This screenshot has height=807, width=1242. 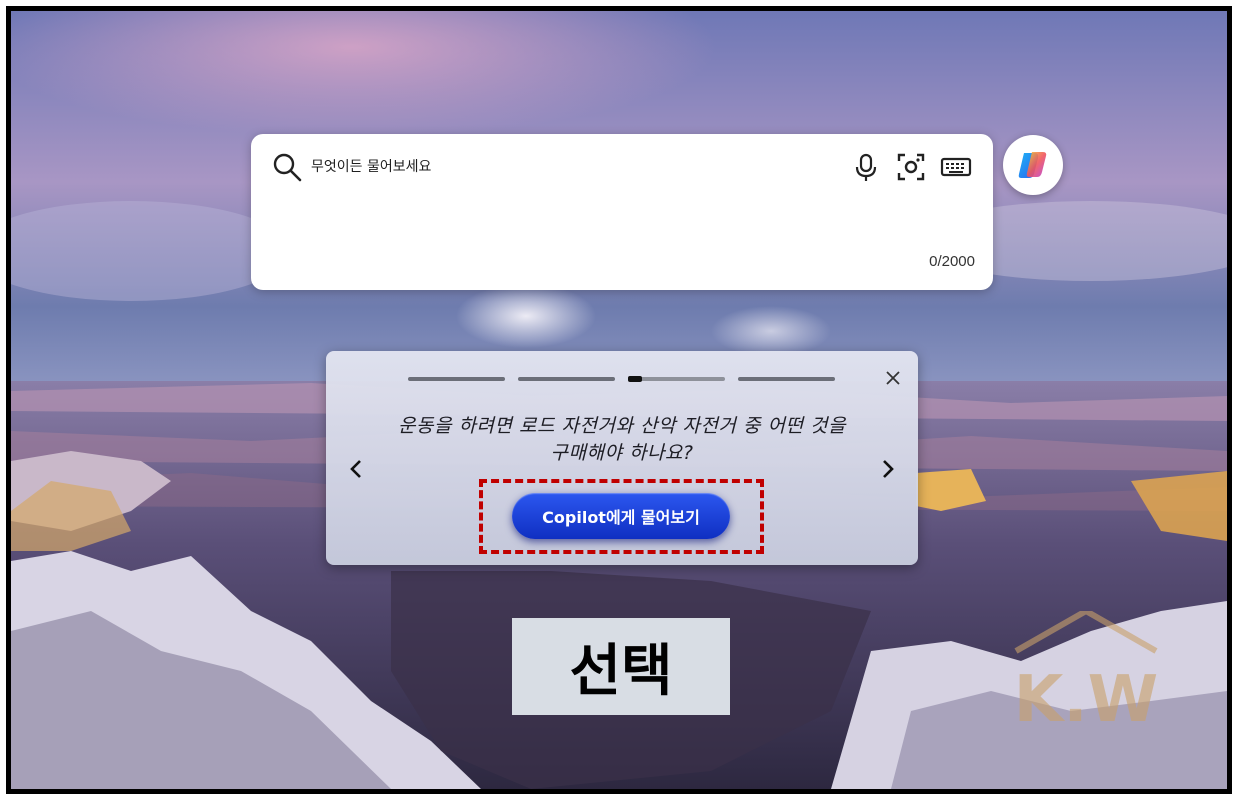 I want to click on close-icon, so click(x=893, y=378).